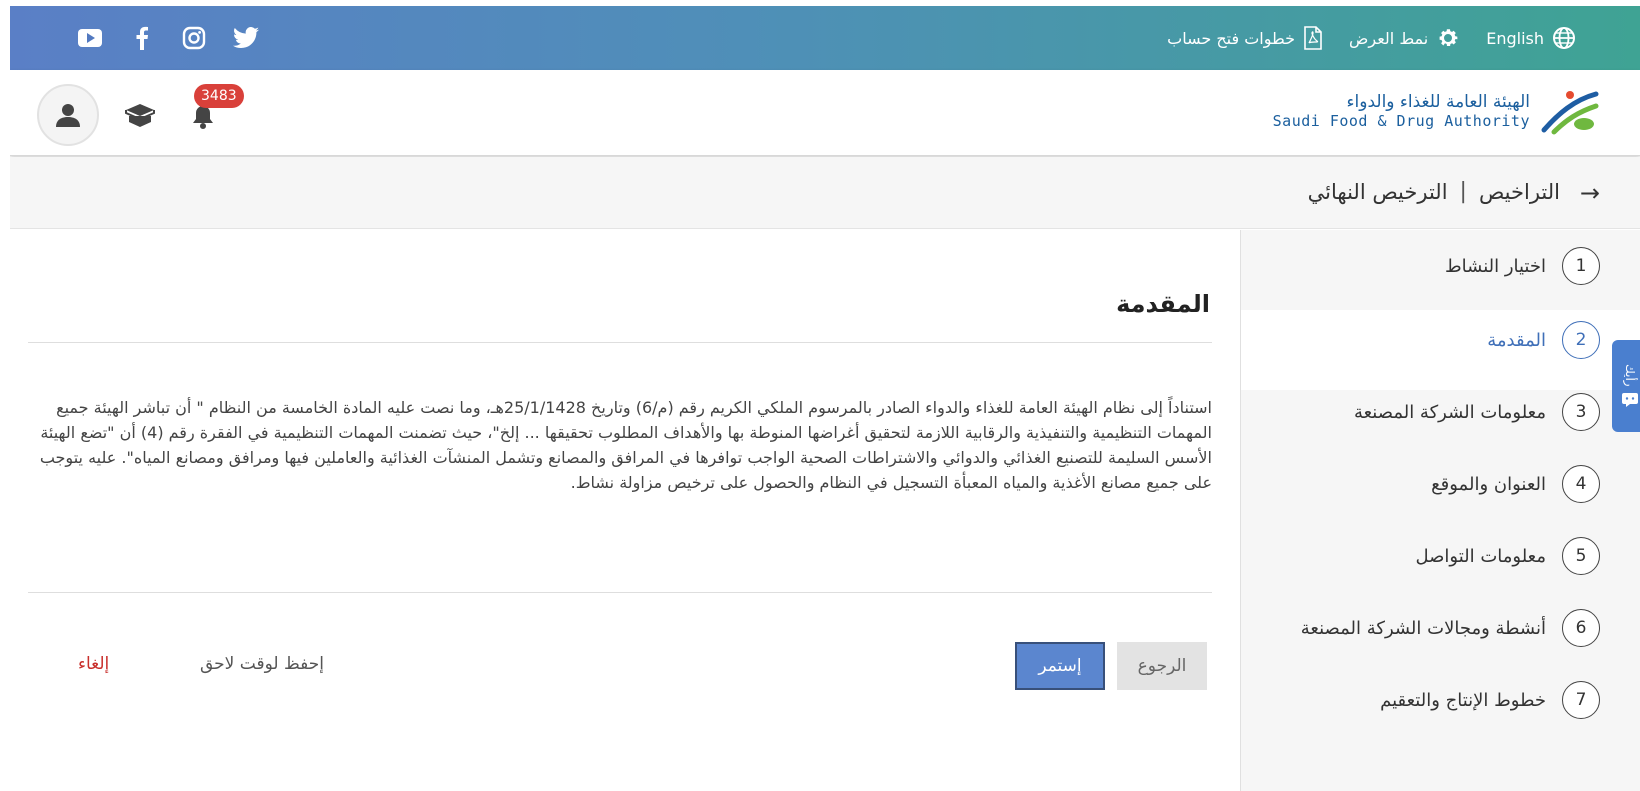 The image size is (1640, 791). Describe the element at coordinates (203, 119) in the screenshot. I see `notifications-button` at that location.